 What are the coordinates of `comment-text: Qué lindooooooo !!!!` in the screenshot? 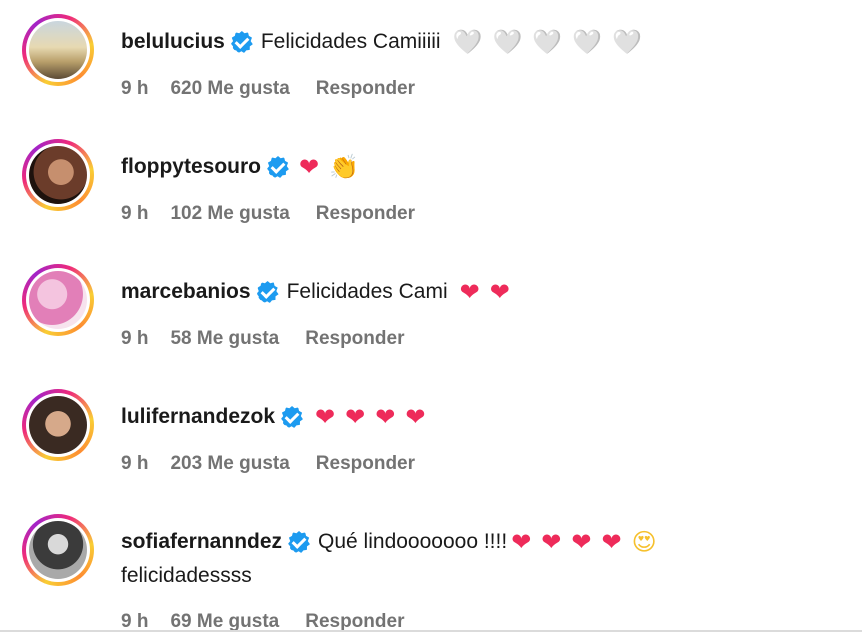 It's located at (413, 541).